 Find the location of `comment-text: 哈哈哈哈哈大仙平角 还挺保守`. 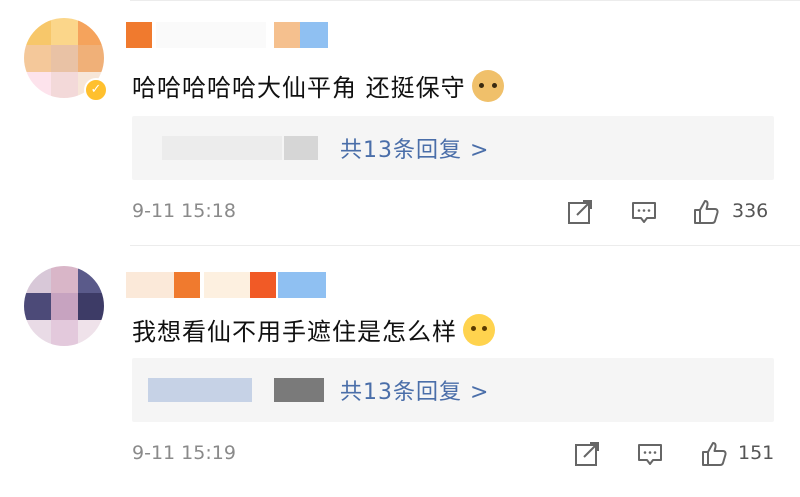

comment-text: 哈哈哈哈哈大仙平角 还挺保守 is located at coordinates (318, 85).